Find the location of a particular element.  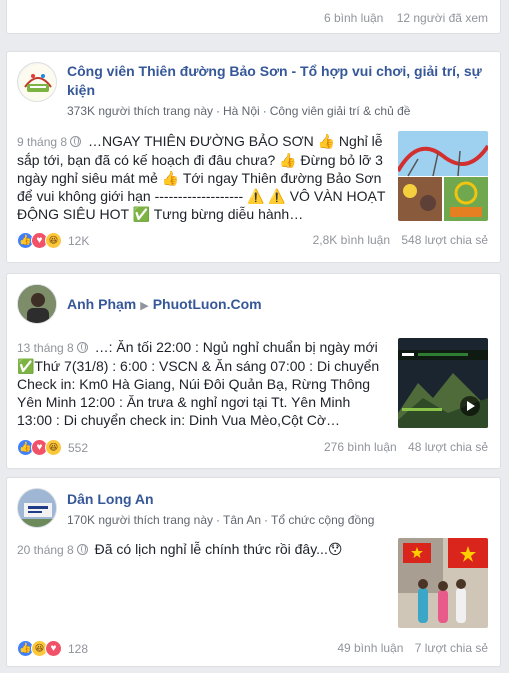

reactions-summary: 👍 😆 ♥ 128 is located at coordinates (52, 648).